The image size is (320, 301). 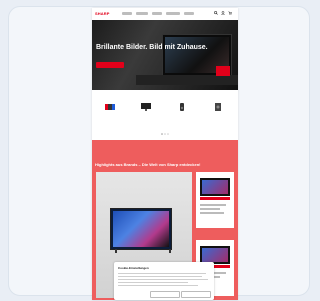 I want to click on category-strip, so click(x=165, y=115).